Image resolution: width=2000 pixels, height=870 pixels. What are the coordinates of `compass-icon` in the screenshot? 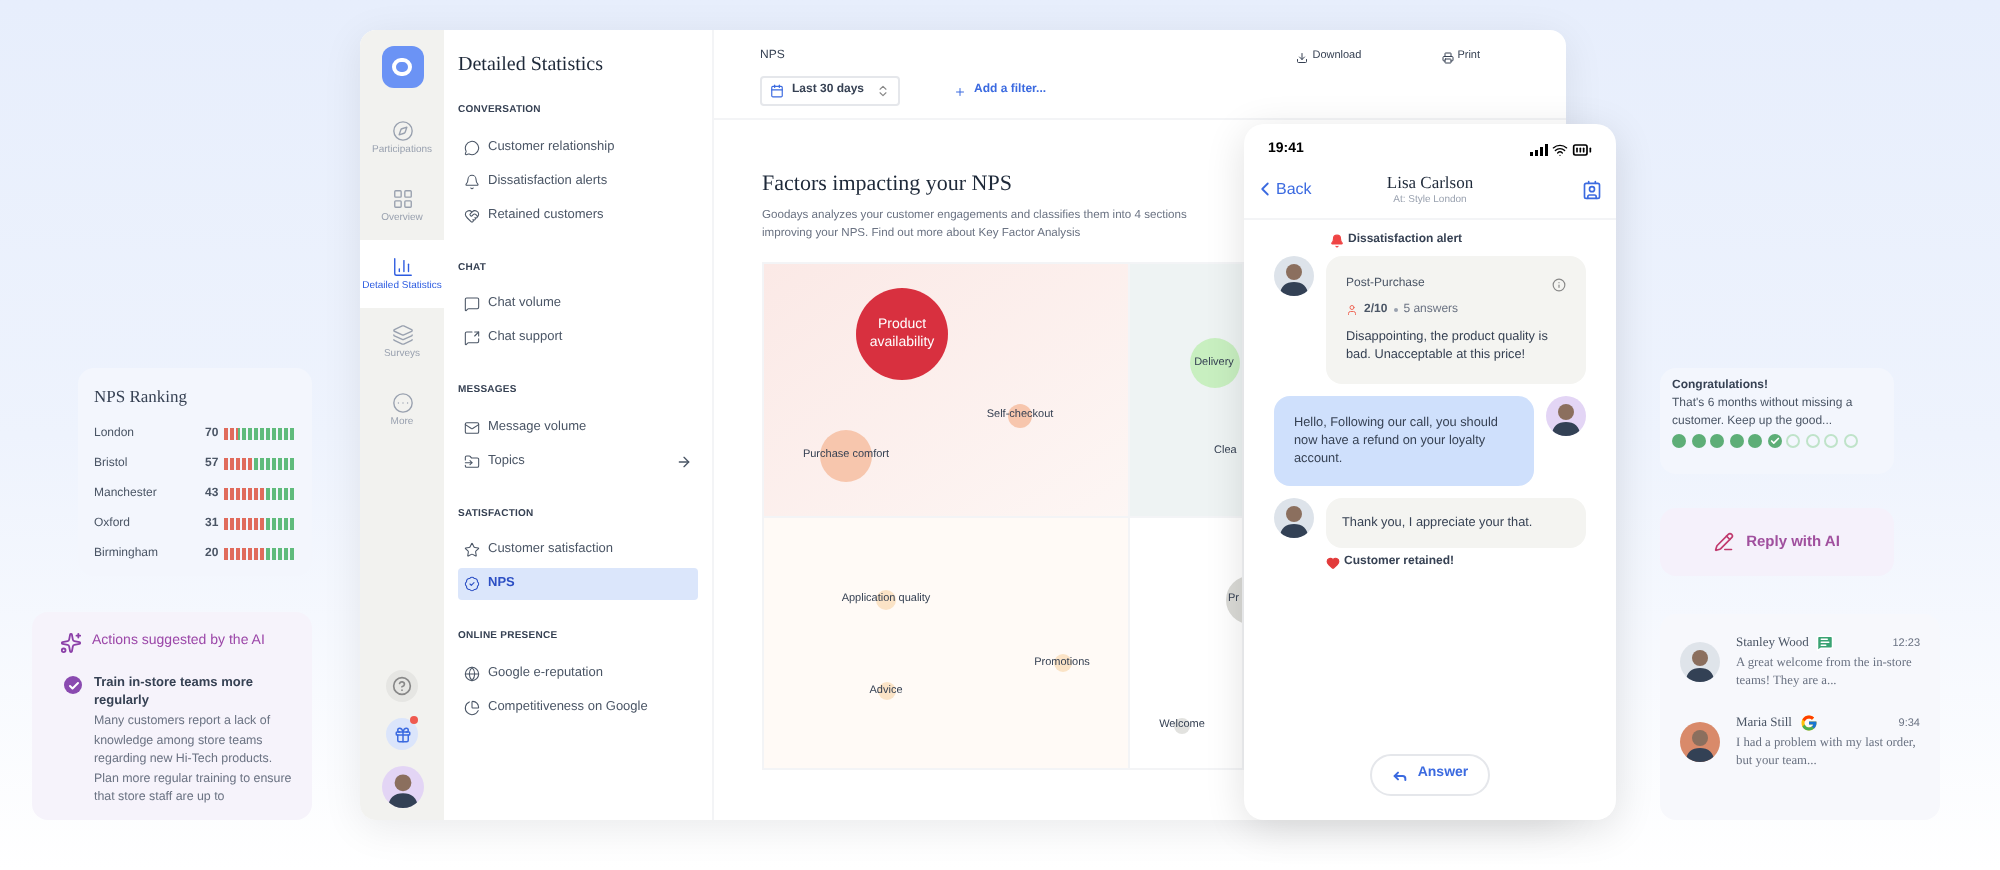 It's located at (402, 130).